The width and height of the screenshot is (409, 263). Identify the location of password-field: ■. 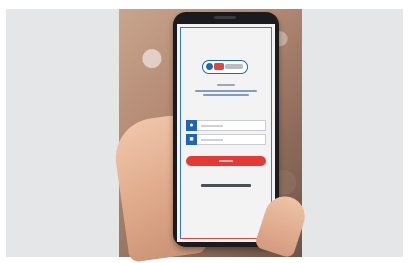
(226, 139).